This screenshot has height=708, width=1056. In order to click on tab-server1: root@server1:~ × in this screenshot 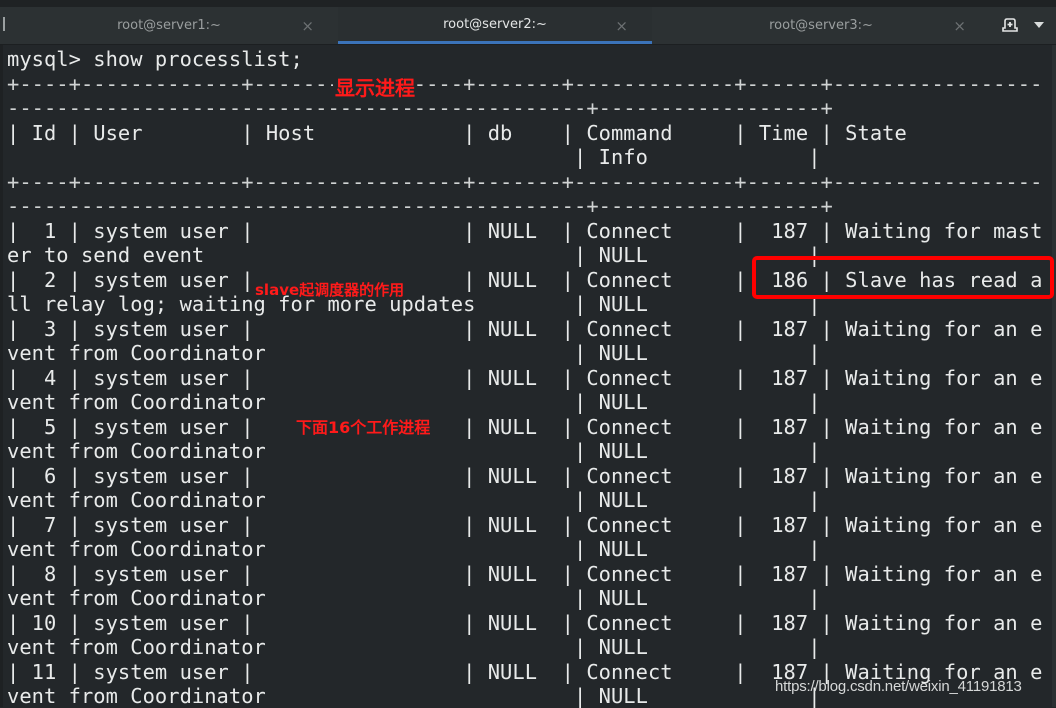, I will do `click(169, 25)`.